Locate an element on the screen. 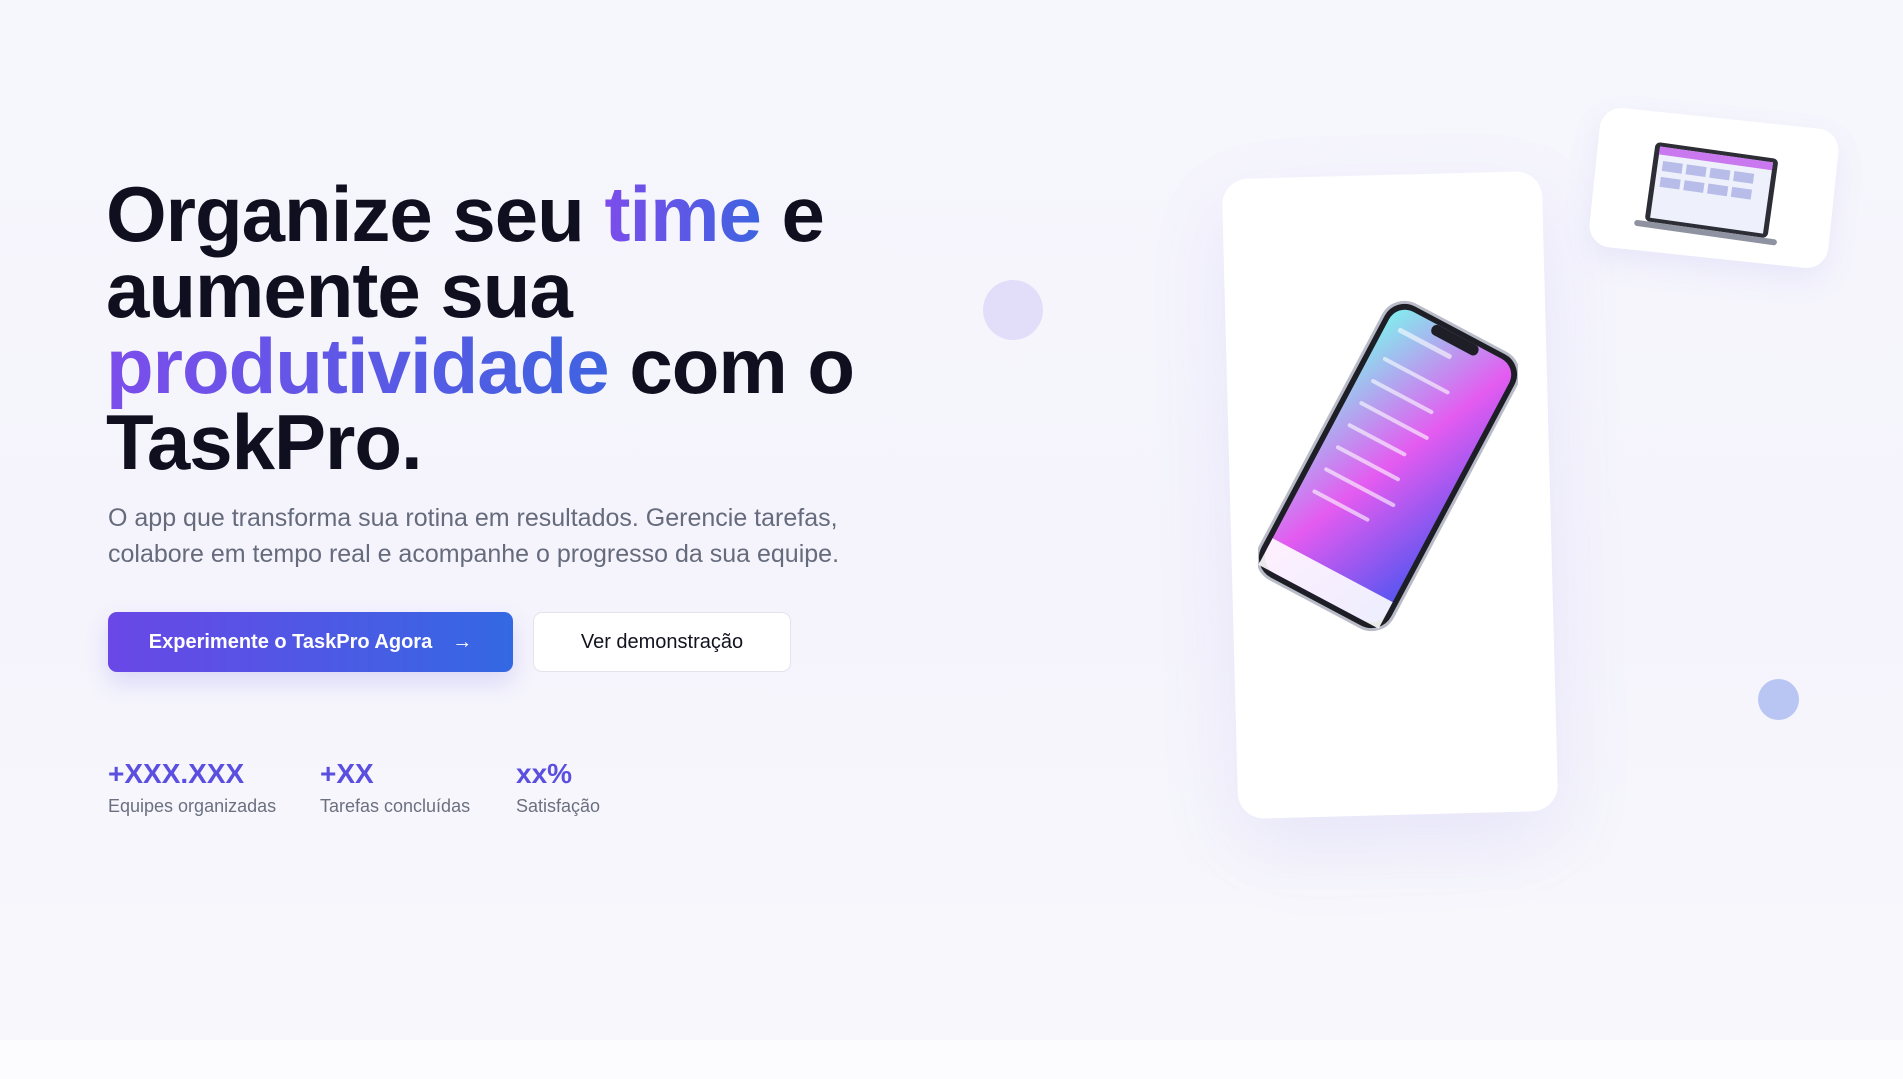 The image size is (1903, 1079). stat-value: +XX is located at coordinates (347, 773).